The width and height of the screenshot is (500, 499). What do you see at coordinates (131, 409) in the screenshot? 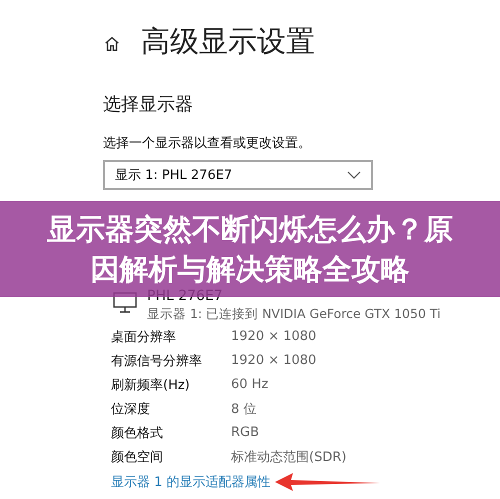
I see `info-label: 位深度` at bounding box center [131, 409].